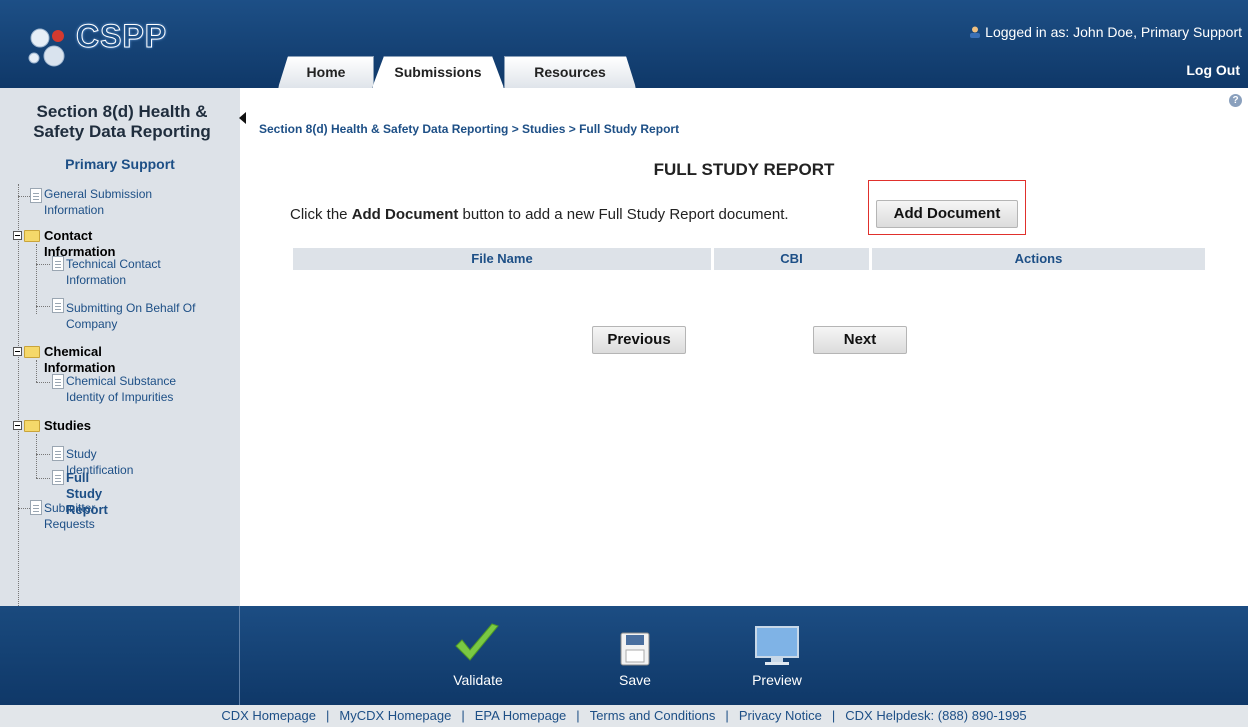 This screenshot has width=1248, height=727. What do you see at coordinates (791, 259) in the screenshot?
I see `column-header-cbi: CBI` at bounding box center [791, 259].